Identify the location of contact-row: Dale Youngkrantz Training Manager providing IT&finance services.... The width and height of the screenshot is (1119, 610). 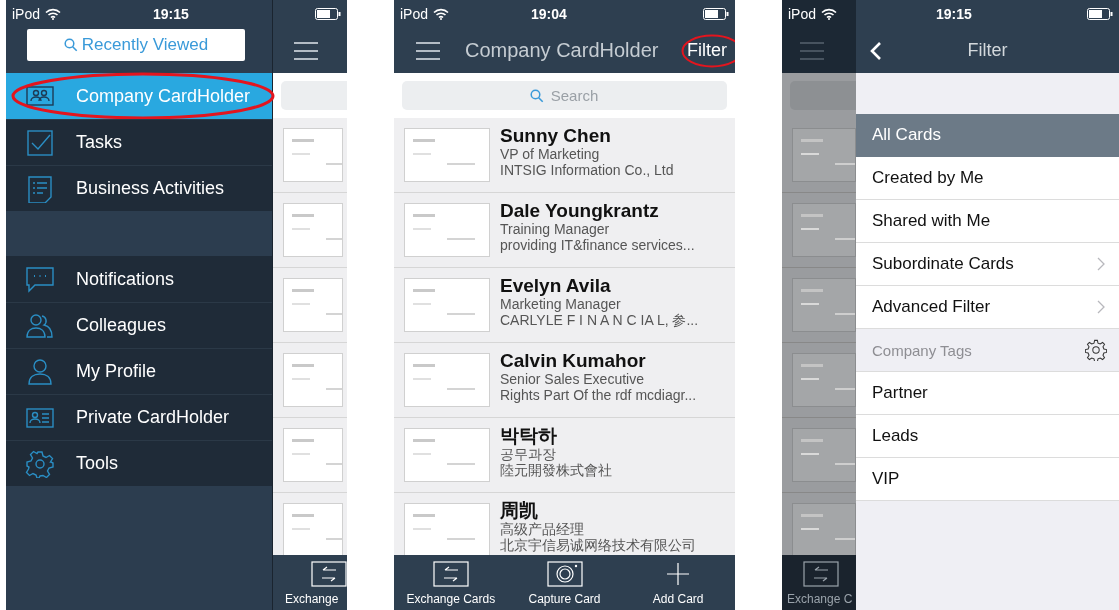
(564, 230).